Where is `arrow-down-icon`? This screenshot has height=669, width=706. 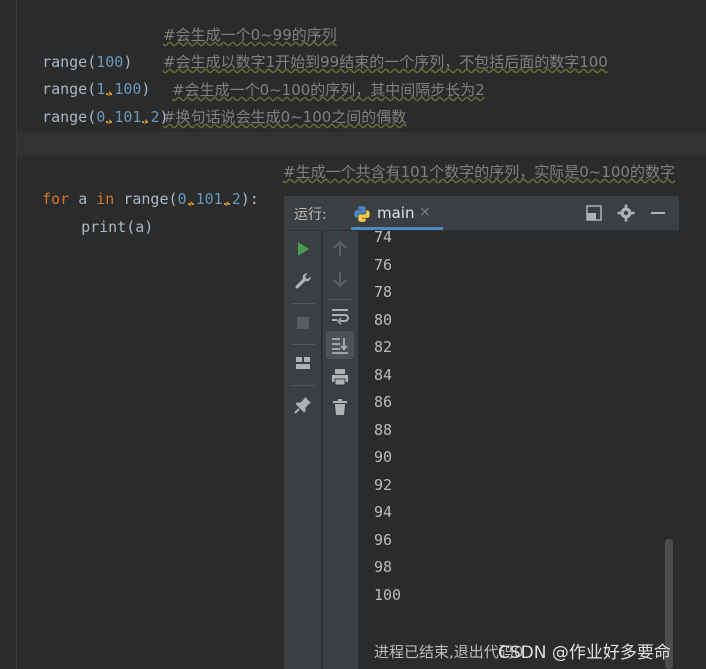
arrow-down-icon is located at coordinates (340, 279).